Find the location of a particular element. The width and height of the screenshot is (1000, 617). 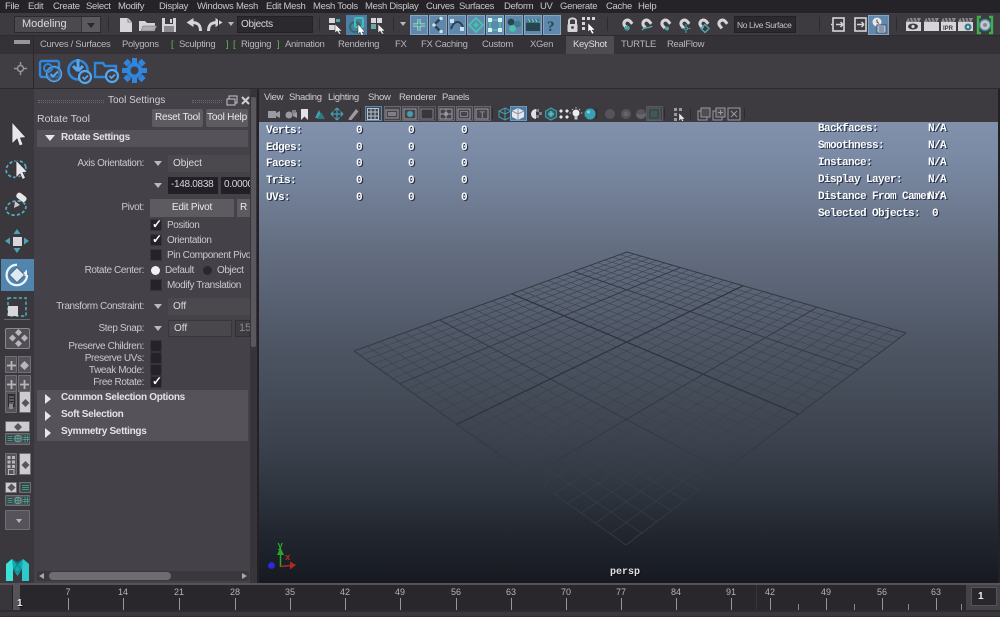

svg-text: y is located at coordinates (281, 546).